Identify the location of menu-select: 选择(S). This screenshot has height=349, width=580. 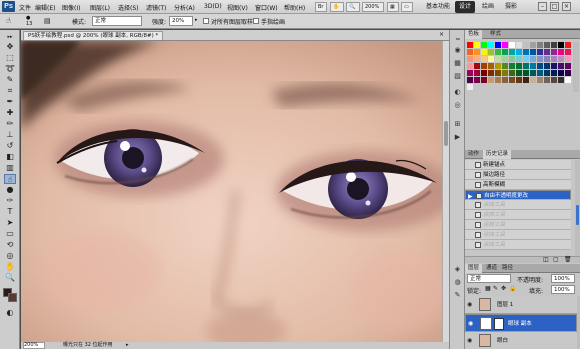
(128, 7).